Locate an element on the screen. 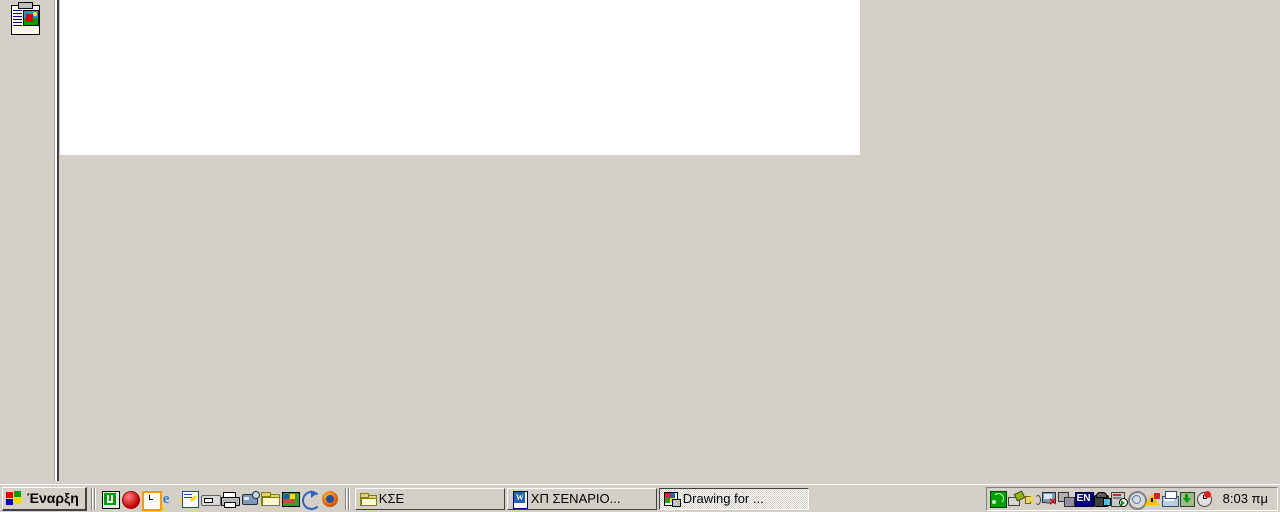 This screenshot has height=512, width=1280. tray-network-connection-icon is located at coordinates (1066, 499).